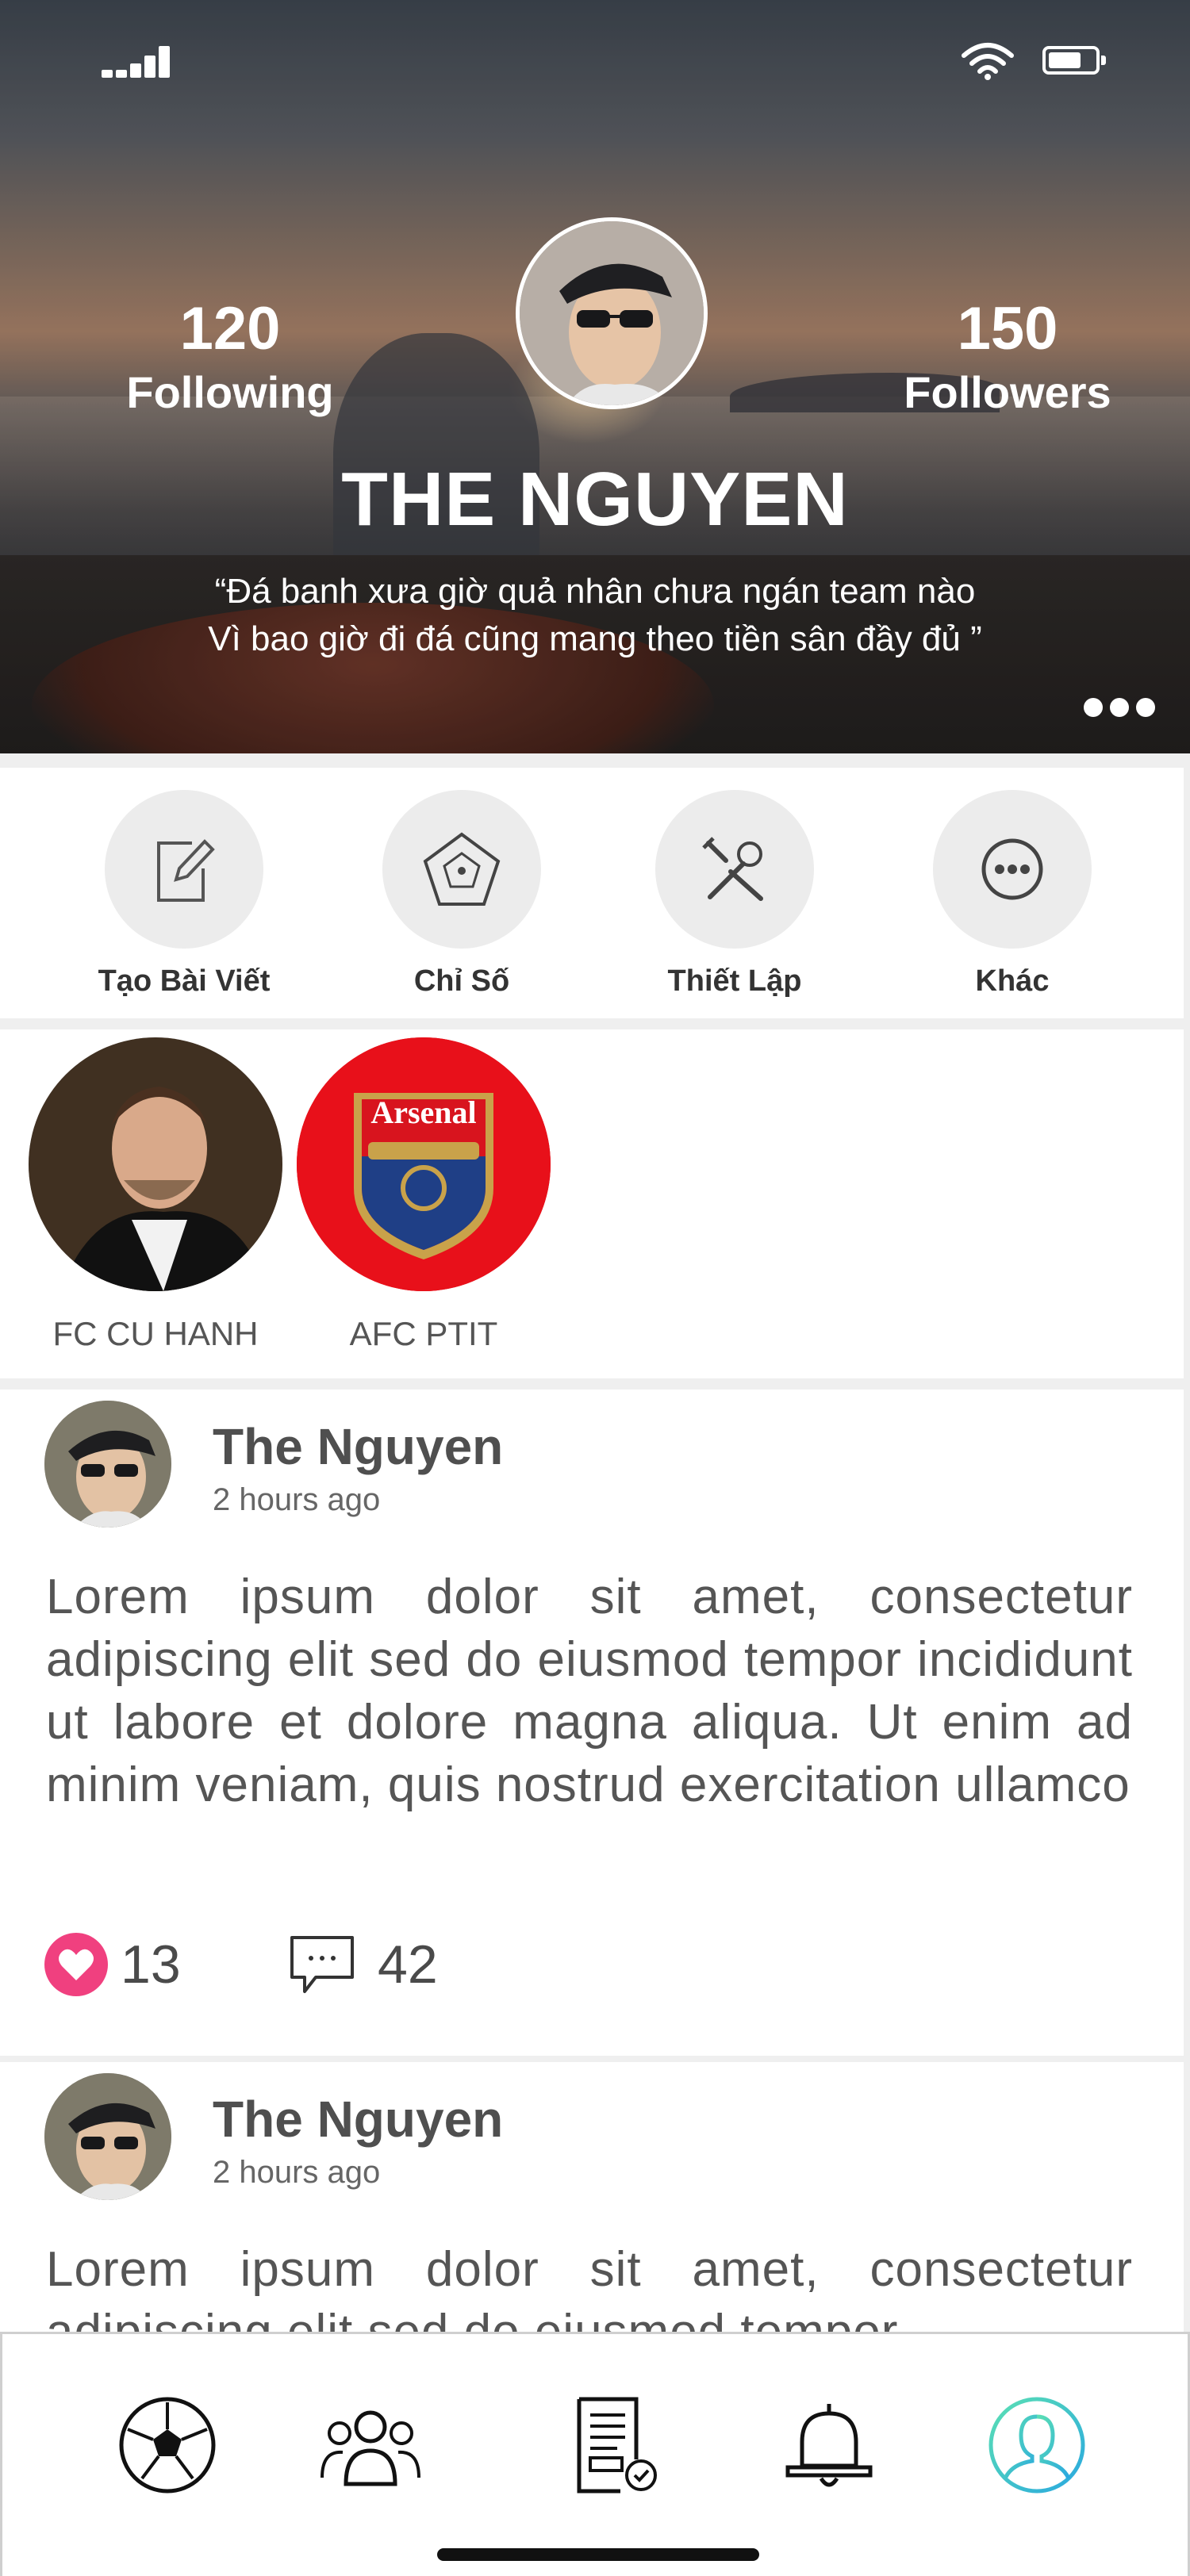  I want to click on team-item: FC CU HANH, so click(155, 1198).